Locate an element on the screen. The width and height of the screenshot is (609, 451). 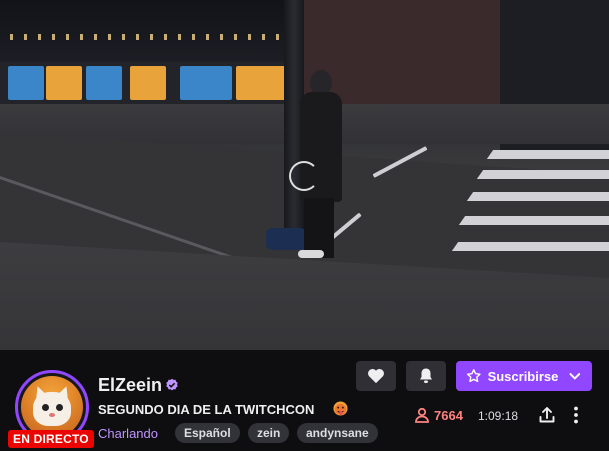
viewer-count: 7664 is located at coordinates (438, 415).